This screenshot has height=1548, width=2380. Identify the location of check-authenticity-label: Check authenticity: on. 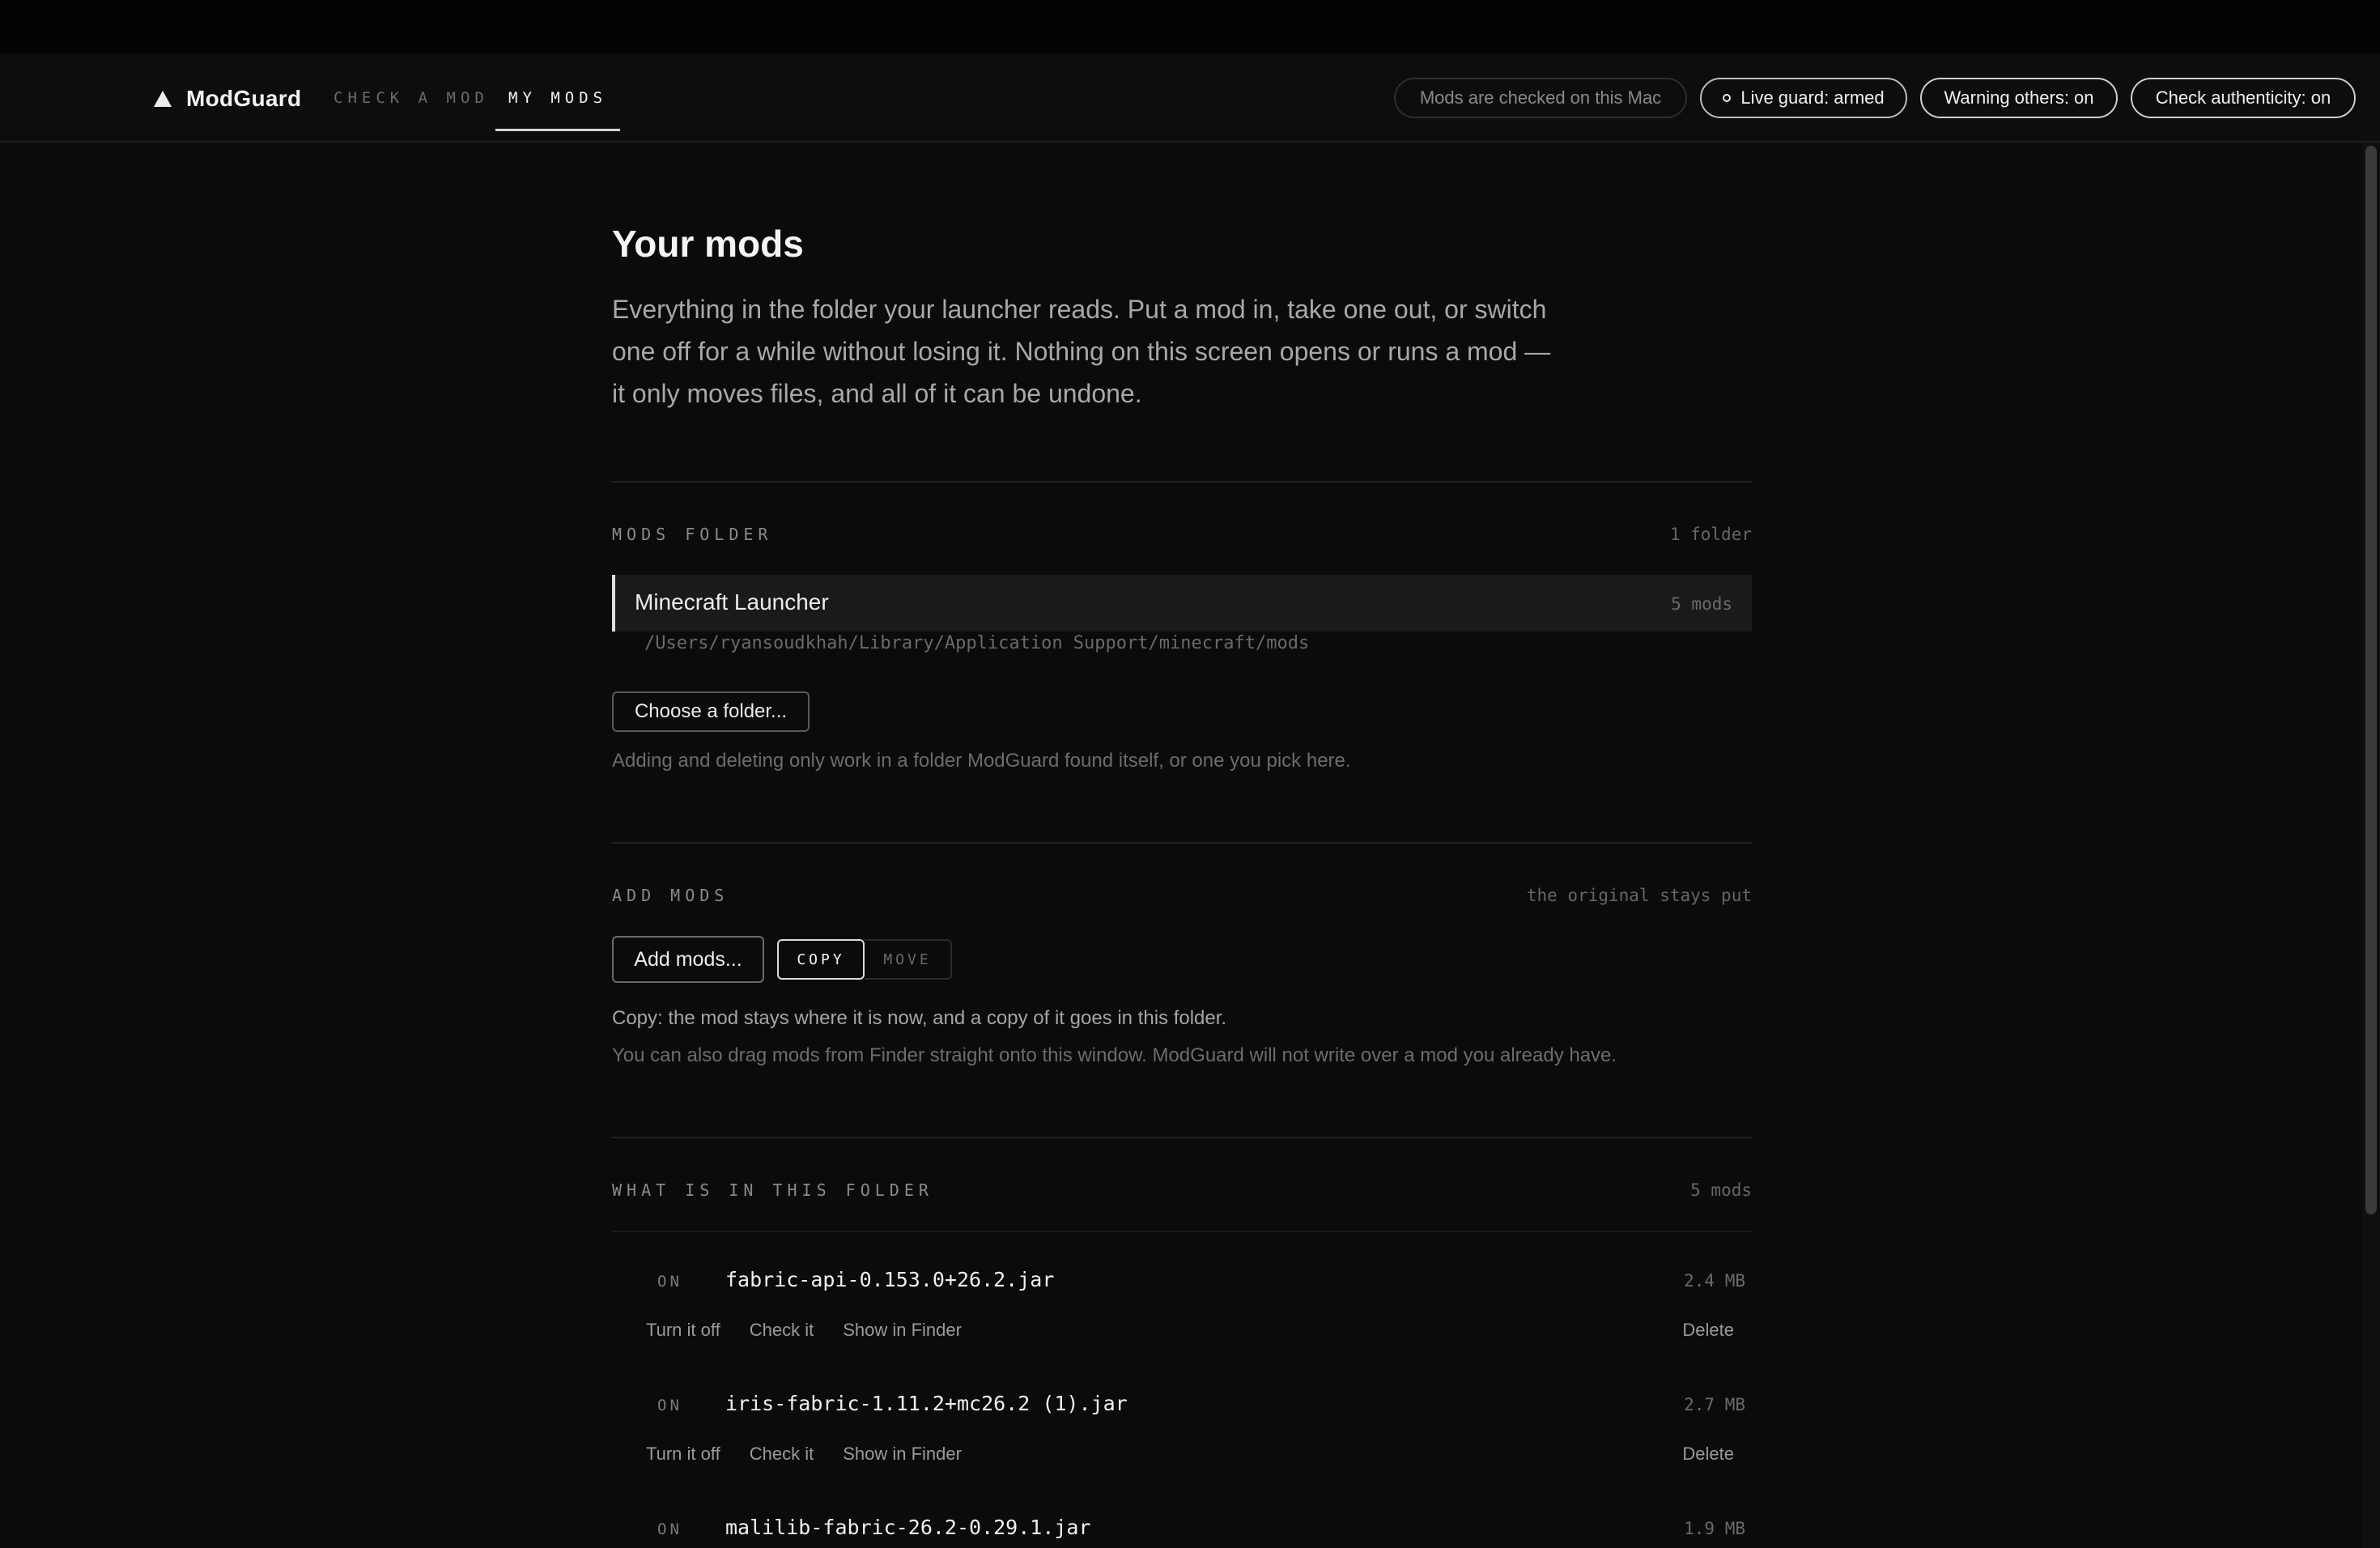
(2243, 97).